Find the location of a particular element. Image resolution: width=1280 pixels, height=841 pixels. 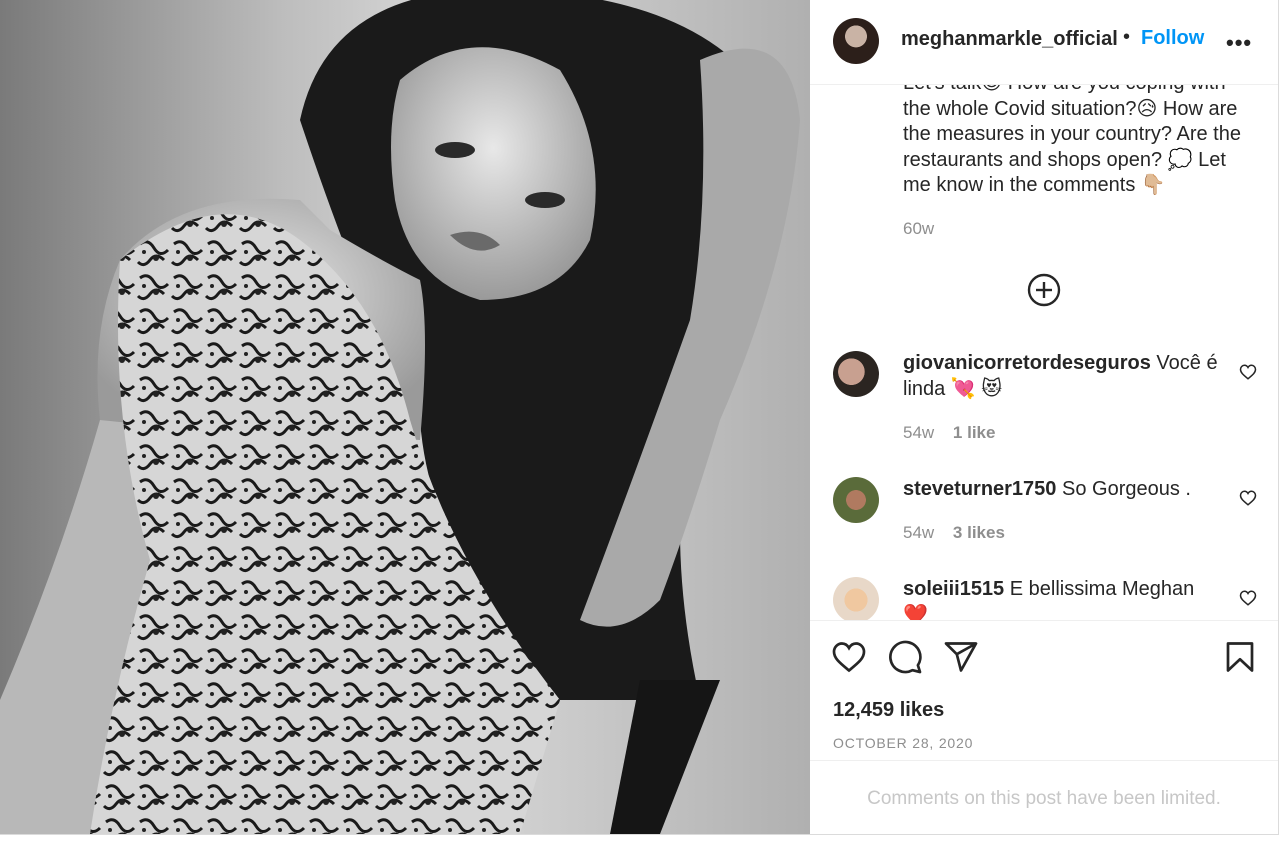

commenter-username: giovanicorretordeseguros is located at coordinates (1027, 363).